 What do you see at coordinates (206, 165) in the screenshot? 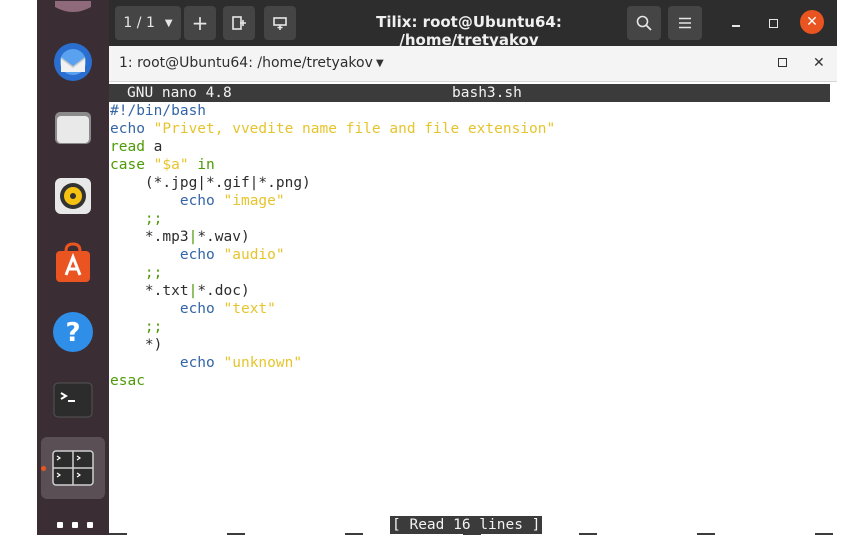
I see `code-token: in` at bounding box center [206, 165].